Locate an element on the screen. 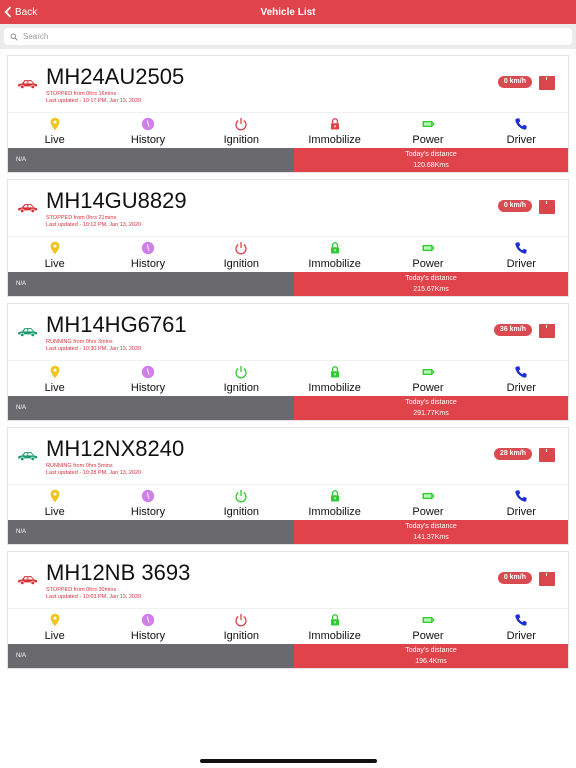 The image size is (576, 768). vehicle-plate: MH14GU8829 is located at coordinates (116, 200).